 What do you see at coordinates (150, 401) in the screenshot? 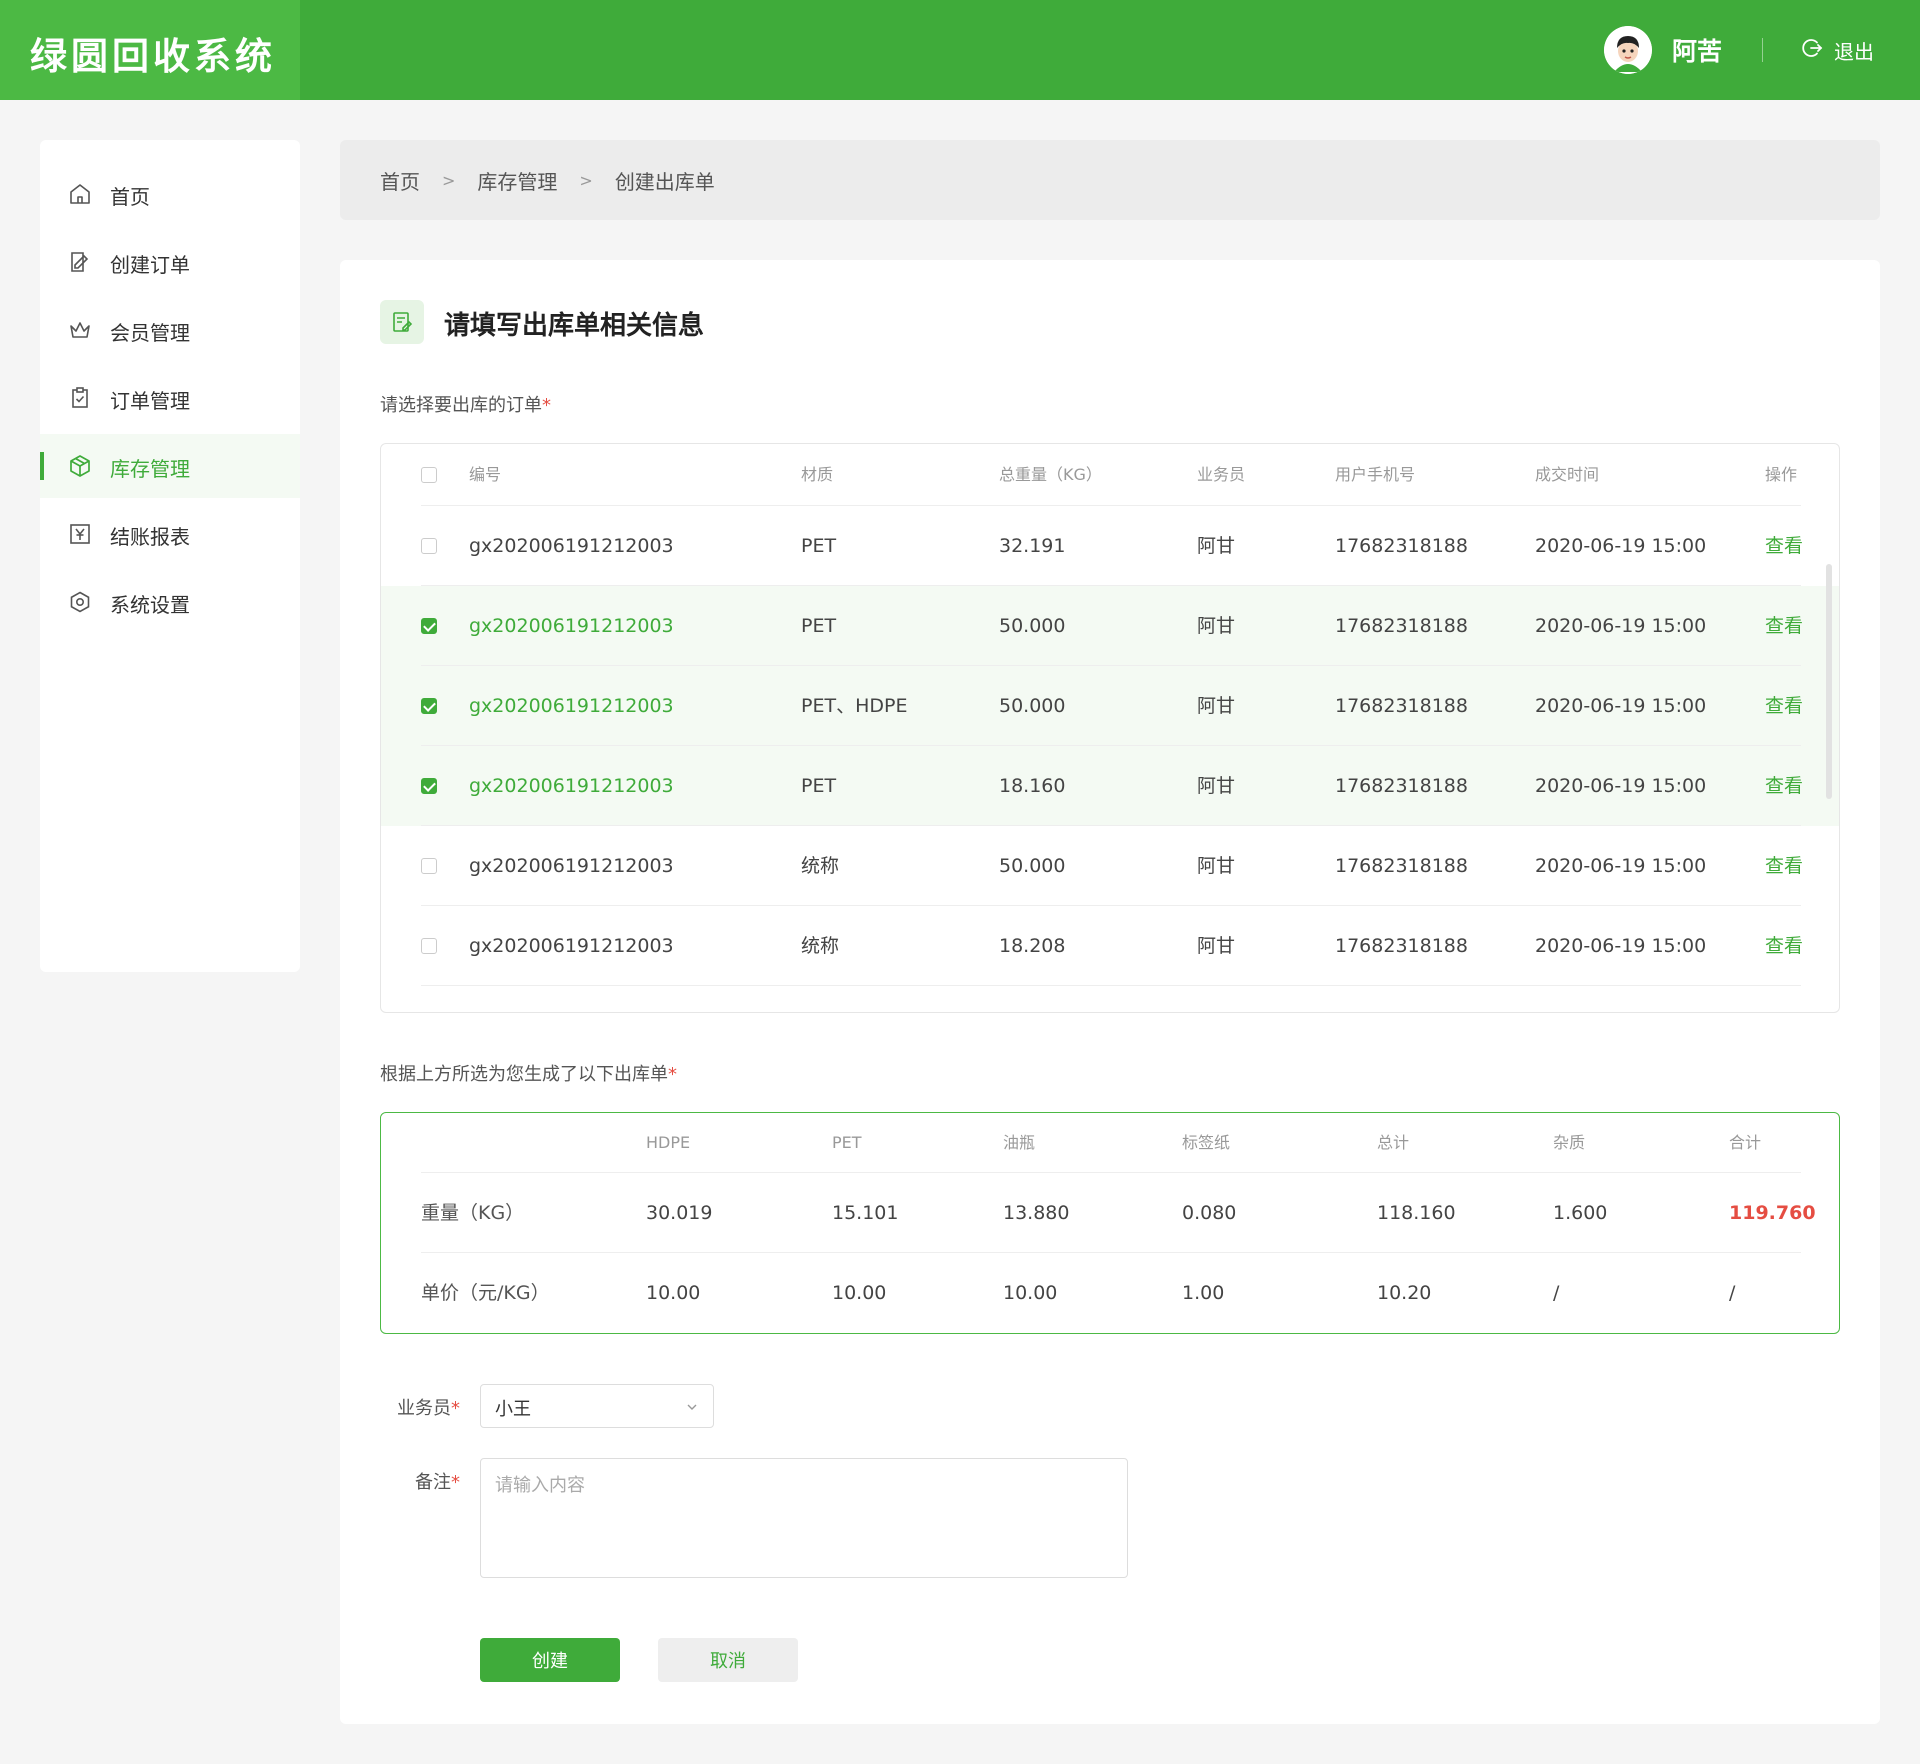
I see `sidebar-item-label: 订单管理` at bounding box center [150, 401].